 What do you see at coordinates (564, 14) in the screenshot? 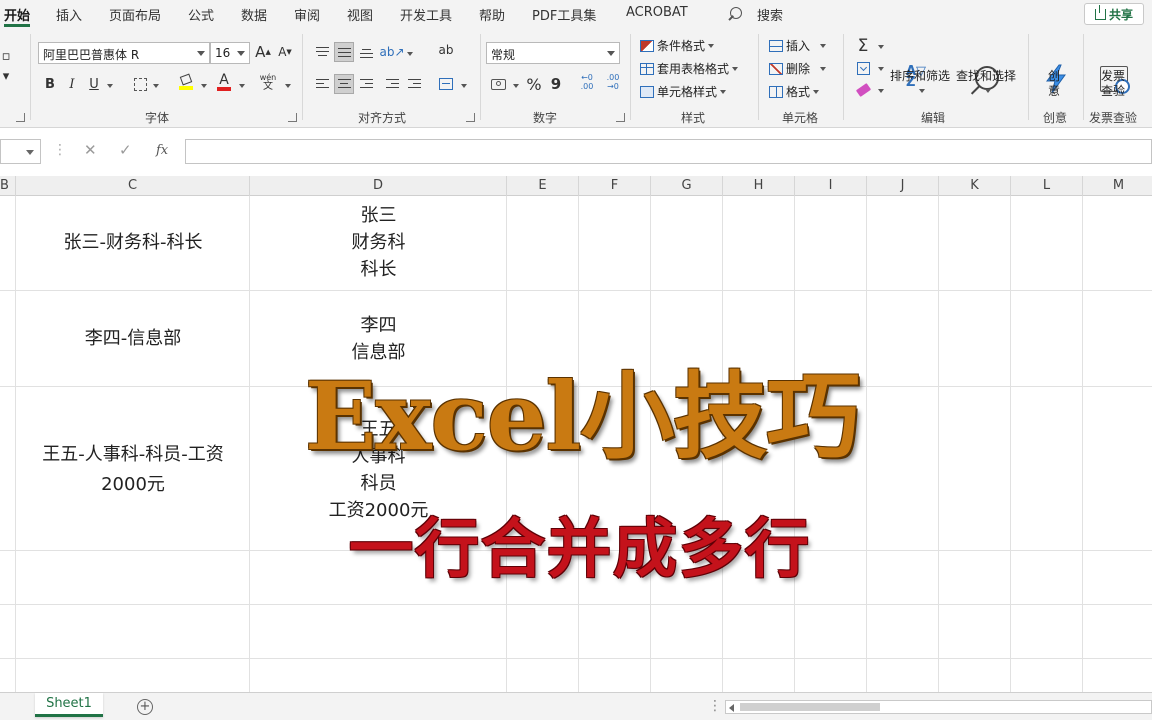
I see `tab-pdf-tools: PDF工具集` at bounding box center [564, 14].